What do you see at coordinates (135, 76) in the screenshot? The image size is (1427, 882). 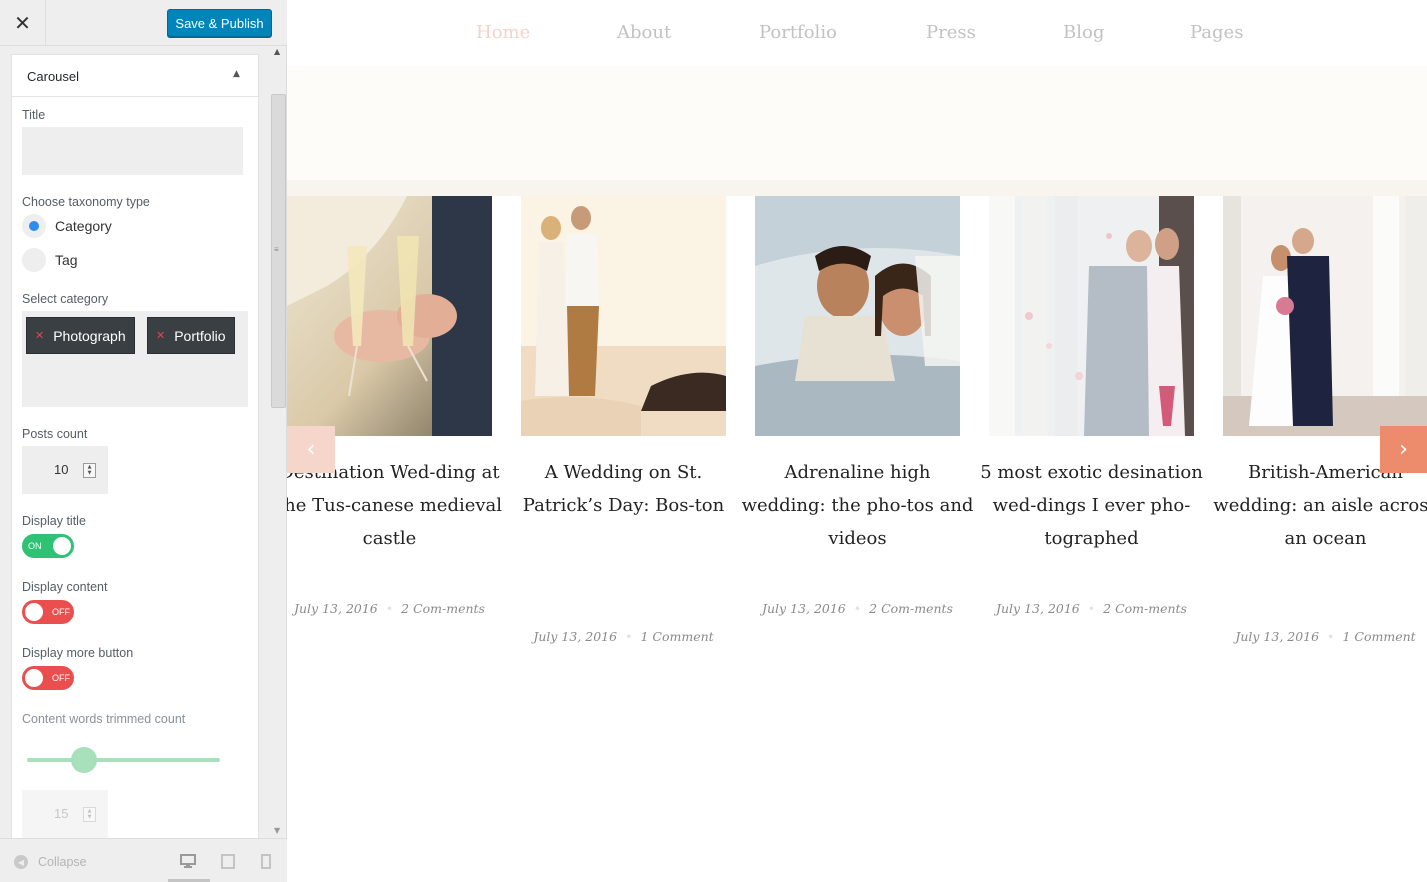 I see `panel-header: Carousel ▲` at bounding box center [135, 76].